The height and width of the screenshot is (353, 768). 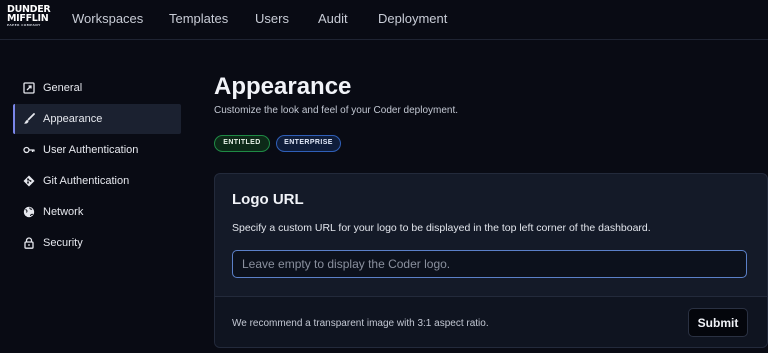 I want to click on launch-icon, so click(x=29, y=88).